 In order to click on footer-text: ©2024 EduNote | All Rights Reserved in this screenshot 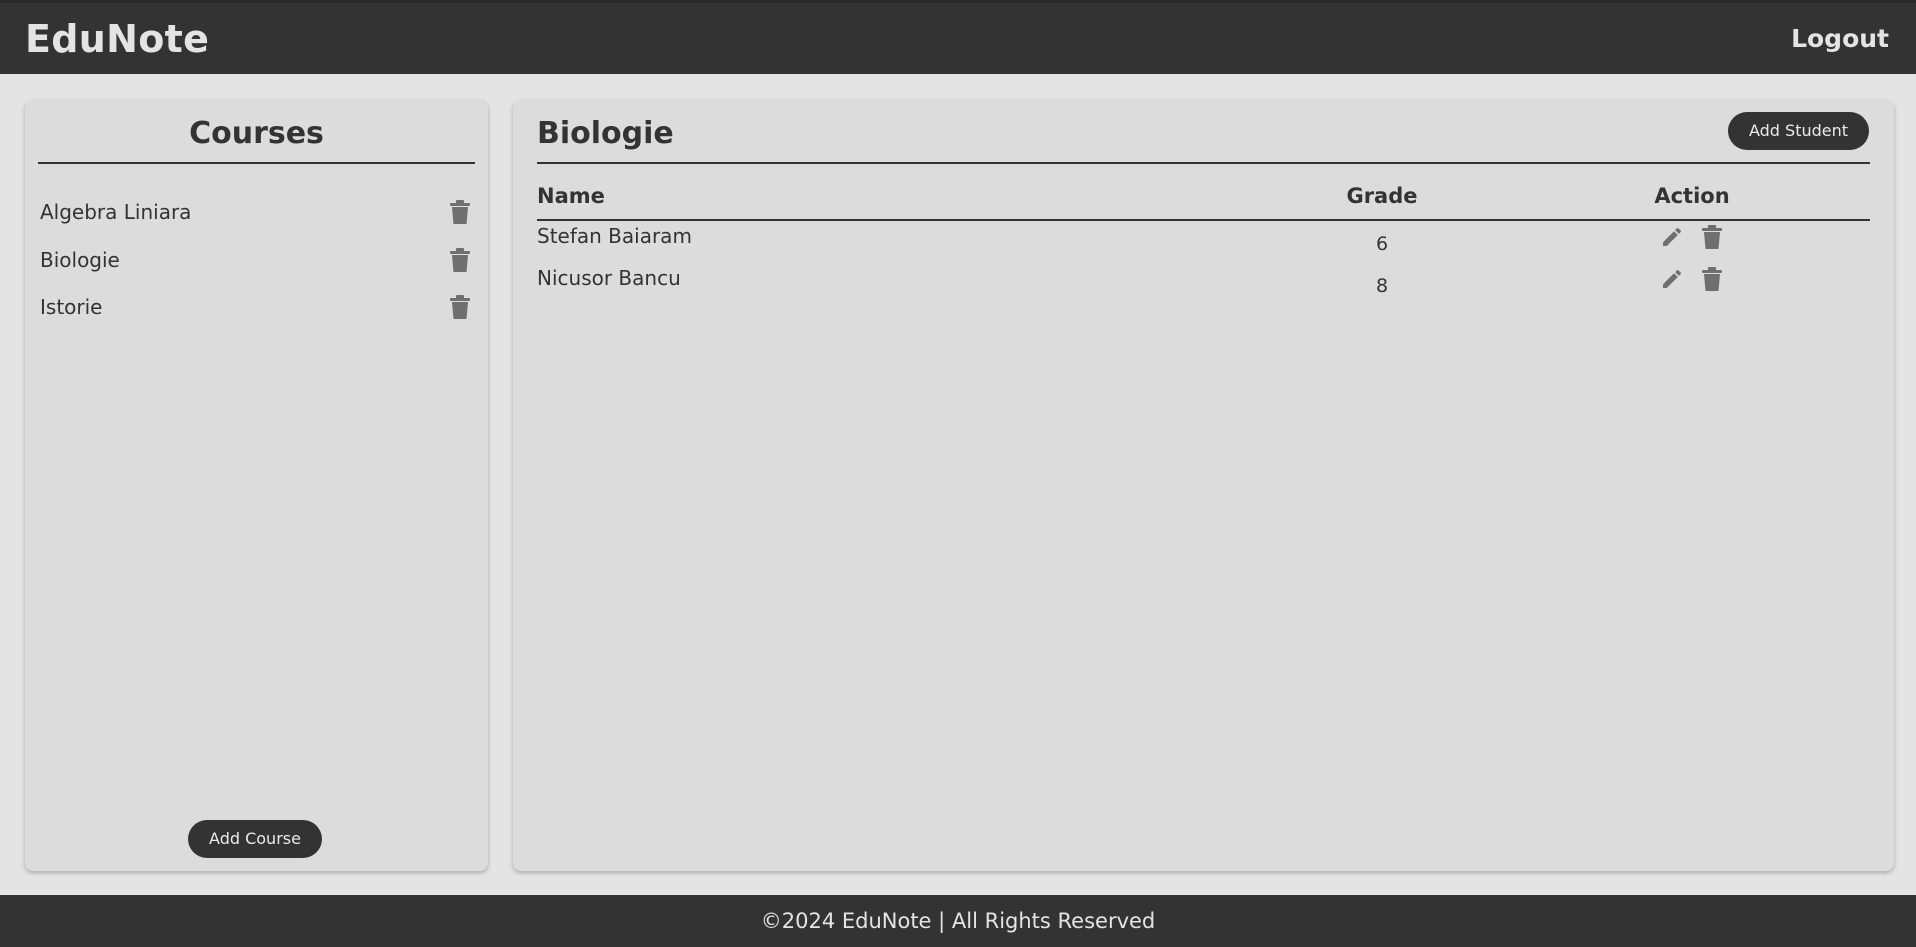, I will do `click(958, 921)`.